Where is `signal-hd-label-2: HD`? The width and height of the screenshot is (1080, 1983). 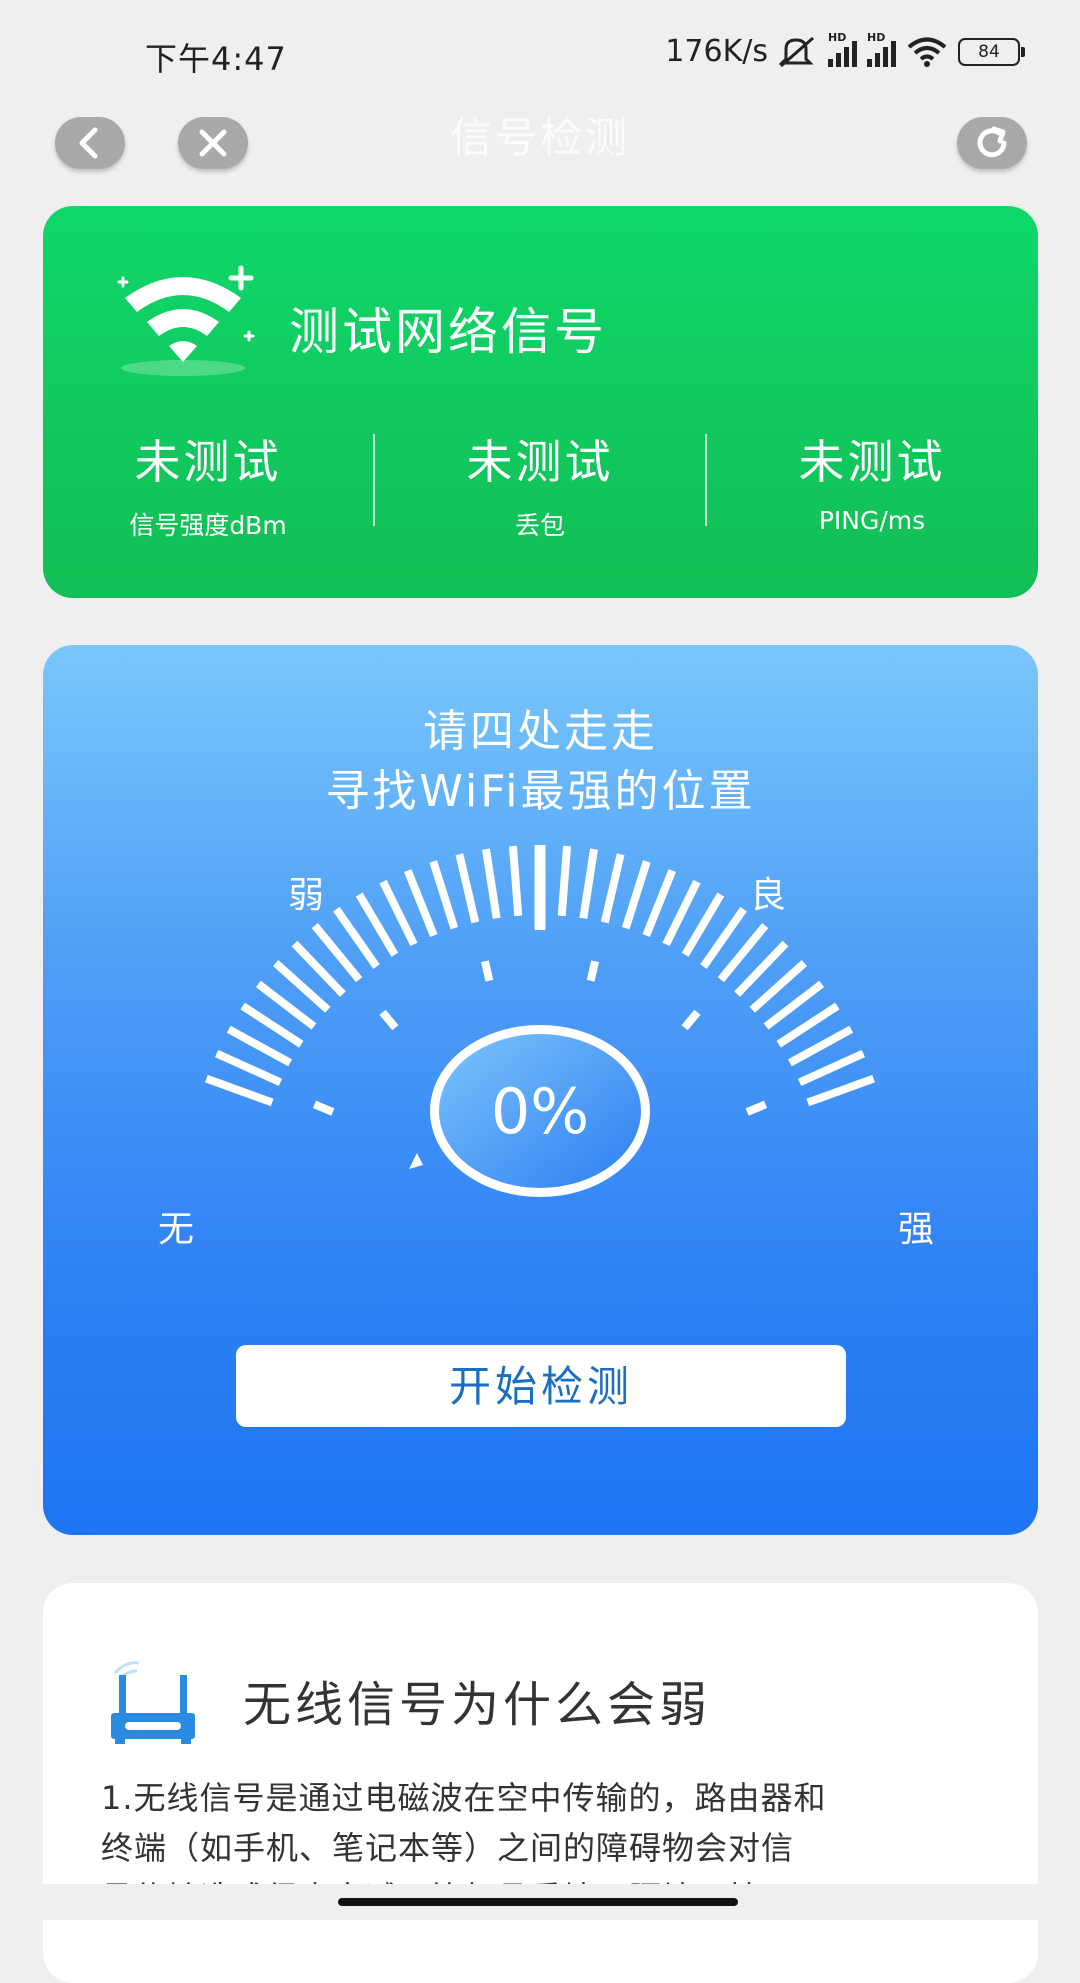
signal-hd-label-2: HD is located at coordinates (876, 37).